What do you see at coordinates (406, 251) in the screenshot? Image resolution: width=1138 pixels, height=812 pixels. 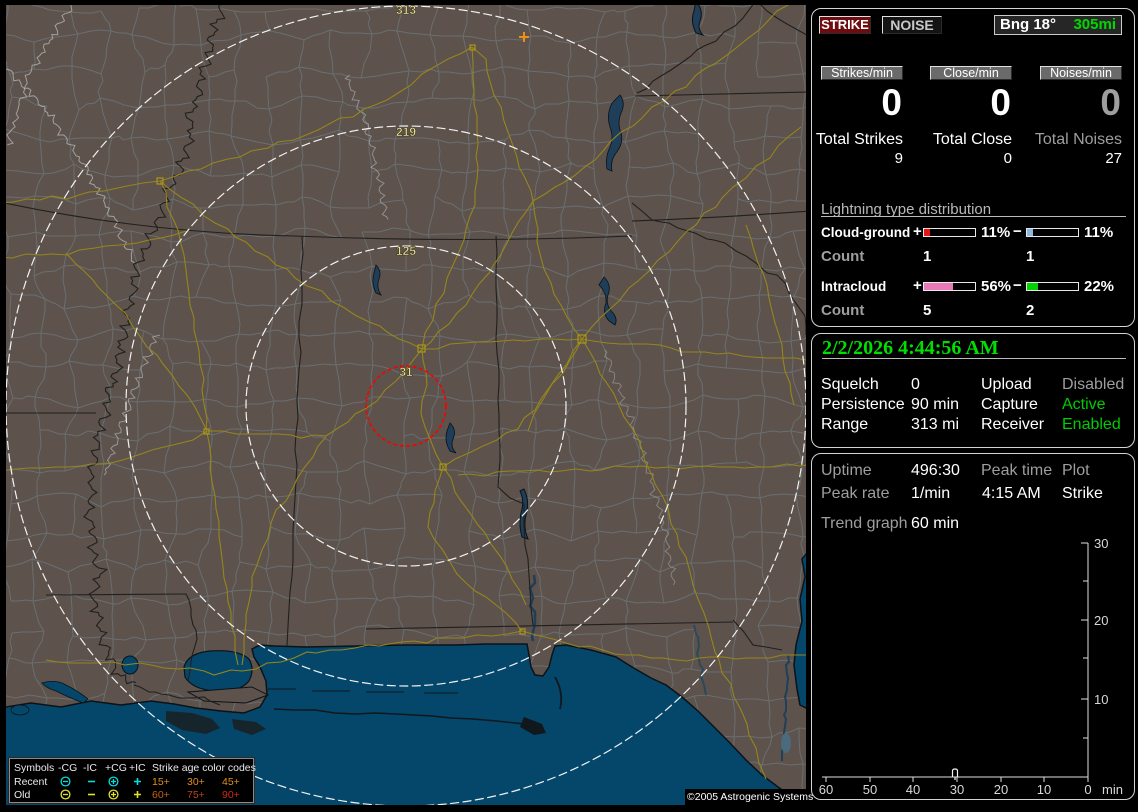 I see `svg-text: 125` at bounding box center [406, 251].